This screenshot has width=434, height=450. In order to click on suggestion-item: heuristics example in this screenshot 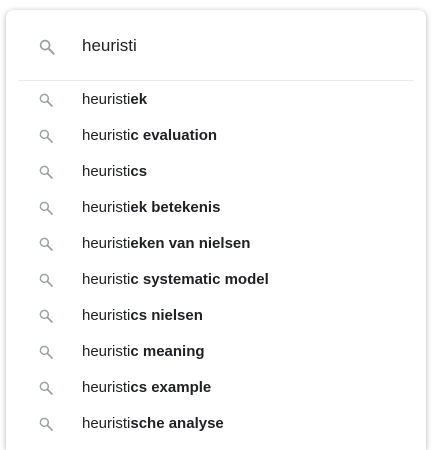, I will do `click(216, 388)`.